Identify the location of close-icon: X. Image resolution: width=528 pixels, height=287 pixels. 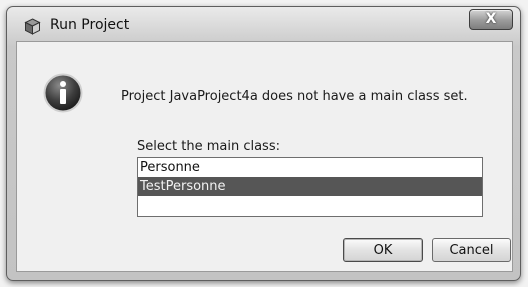
(491, 19).